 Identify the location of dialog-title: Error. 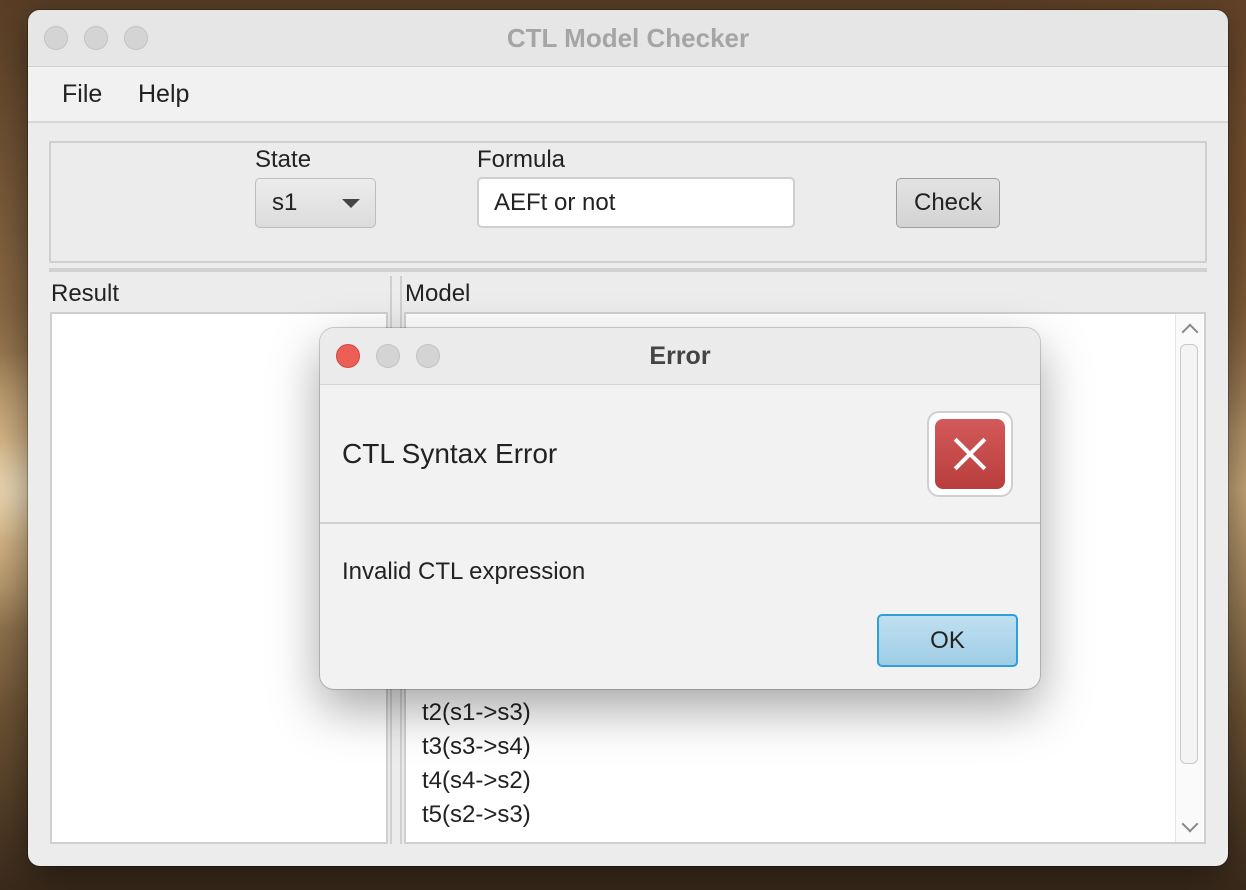
(680, 356).